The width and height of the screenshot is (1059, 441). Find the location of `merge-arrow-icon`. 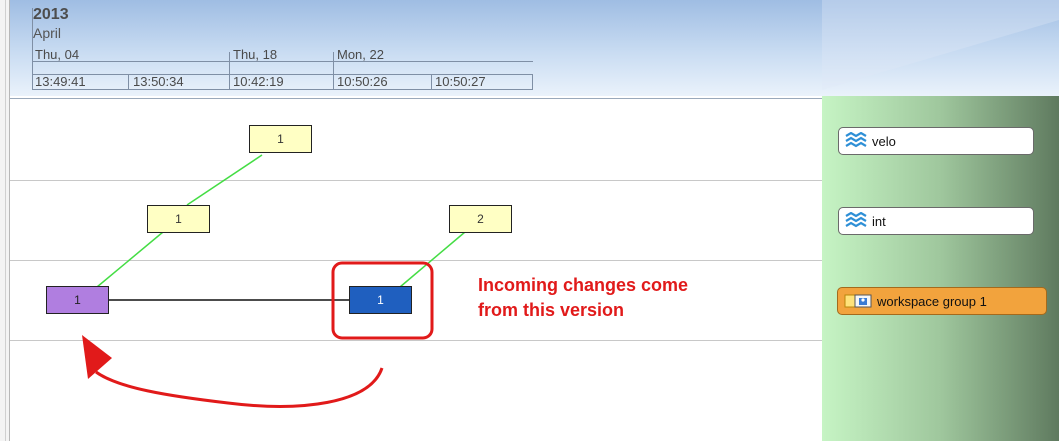

merge-arrow-icon is located at coordinates (239, 387).